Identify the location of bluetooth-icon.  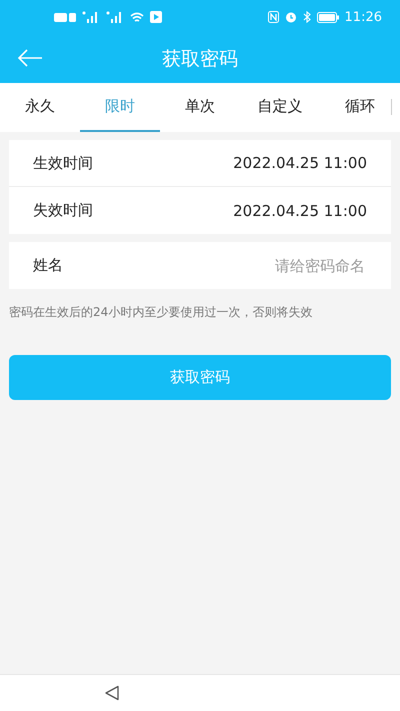
(306, 17).